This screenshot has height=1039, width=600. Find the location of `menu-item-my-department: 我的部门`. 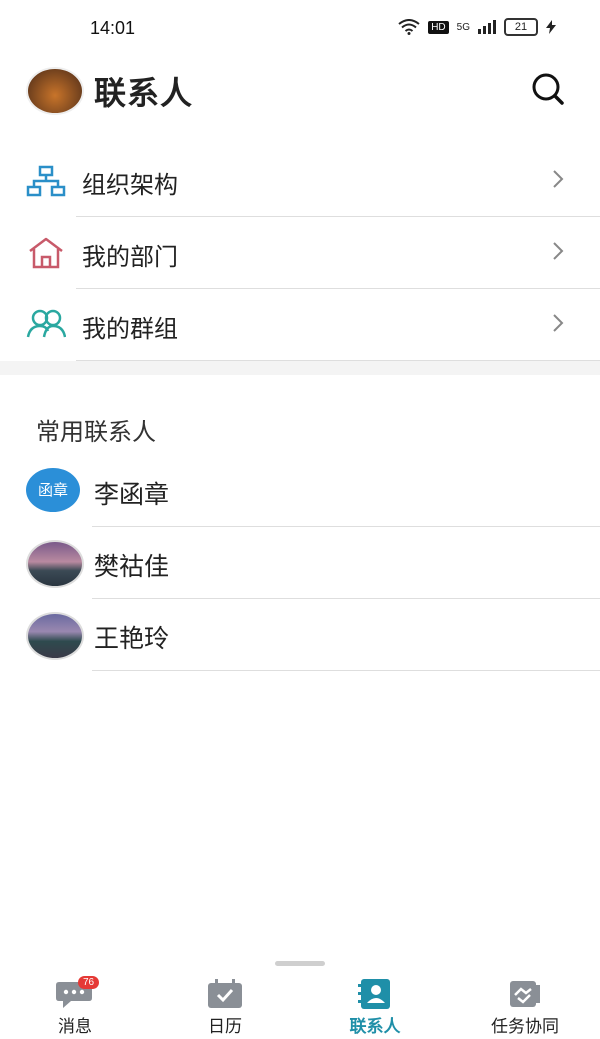

menu-item-my-department: 我的部门 is located at coordinates (300, 253).